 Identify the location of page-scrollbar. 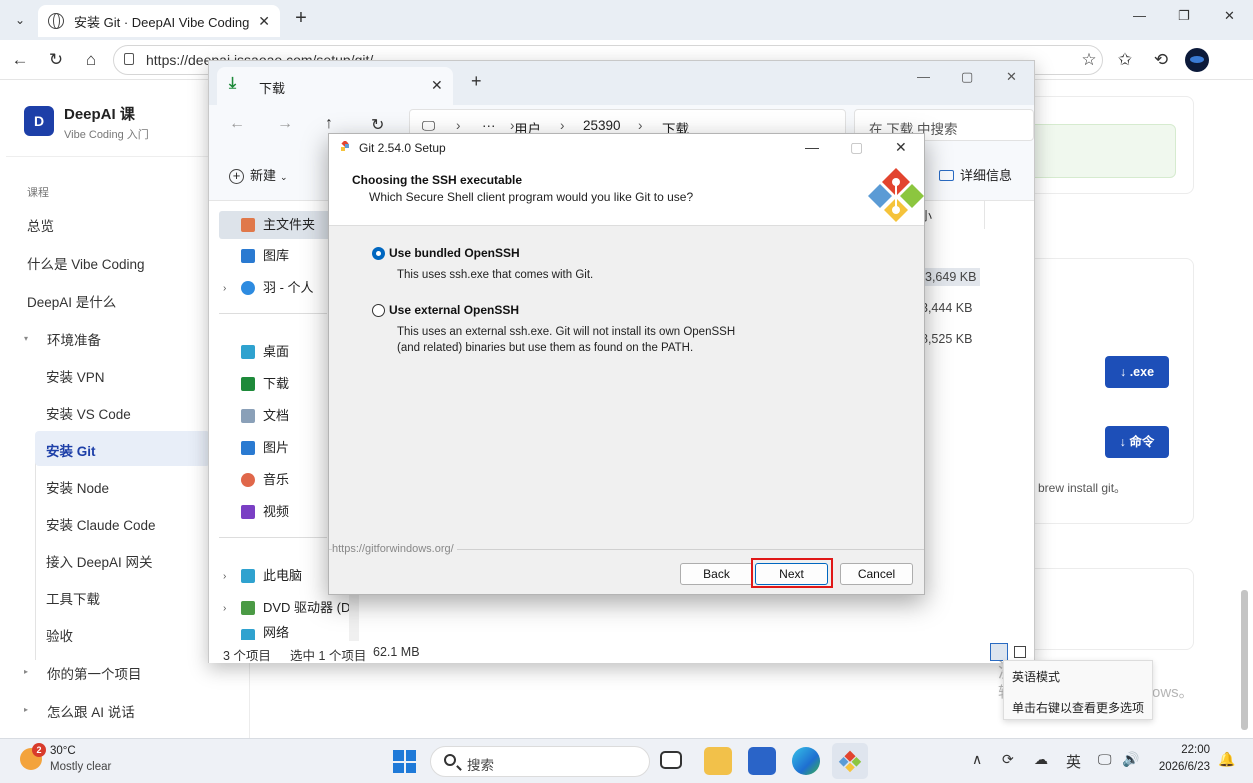
(1244, 660).